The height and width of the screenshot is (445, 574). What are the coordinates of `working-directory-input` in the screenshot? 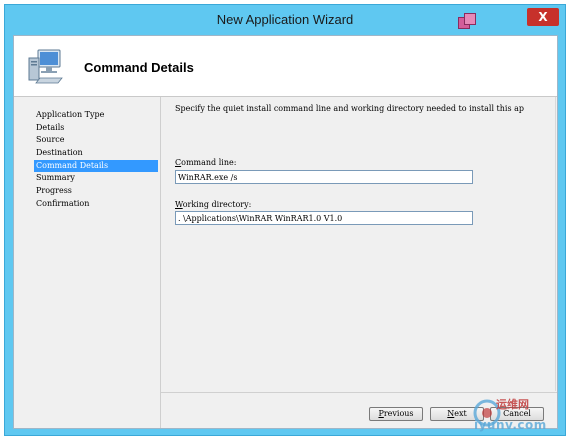 It's located at (324, 218).